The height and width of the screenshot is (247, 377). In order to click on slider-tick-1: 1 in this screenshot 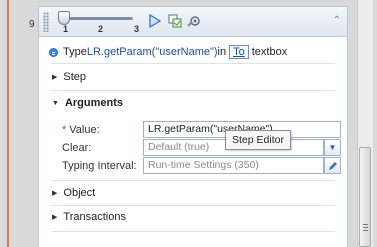, I will do `click(66, 29)`.